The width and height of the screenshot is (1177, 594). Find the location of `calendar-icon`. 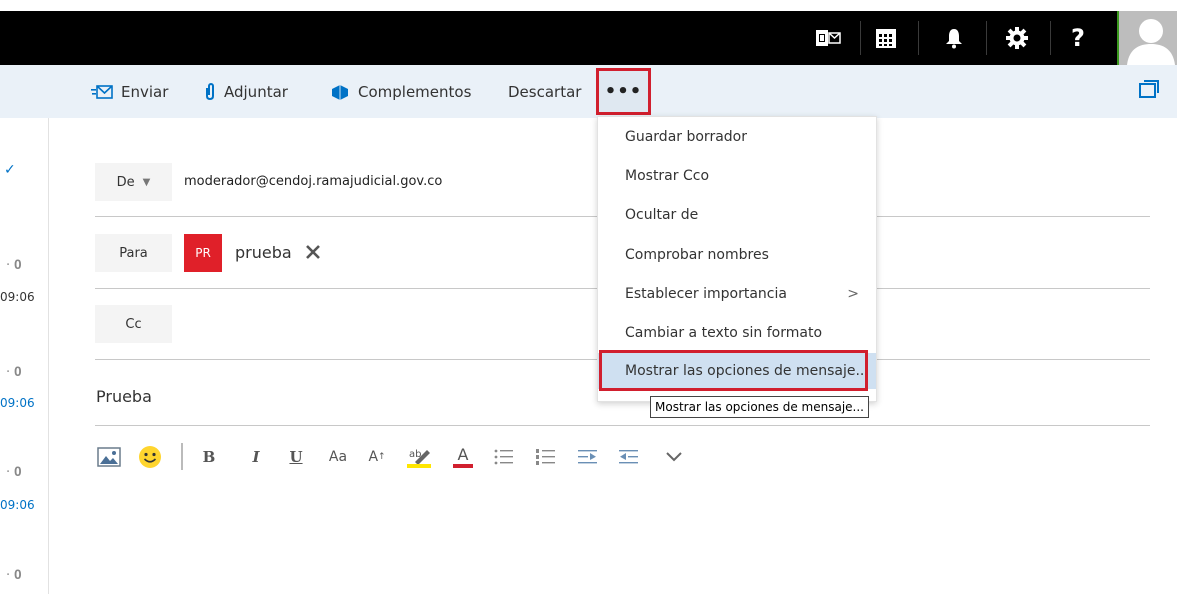

calendar-icon is located at coordinates (886, 38).